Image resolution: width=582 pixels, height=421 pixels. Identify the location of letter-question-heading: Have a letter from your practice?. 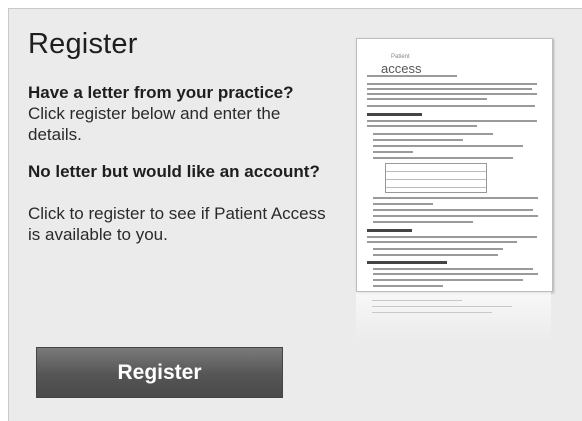
(161, 92).